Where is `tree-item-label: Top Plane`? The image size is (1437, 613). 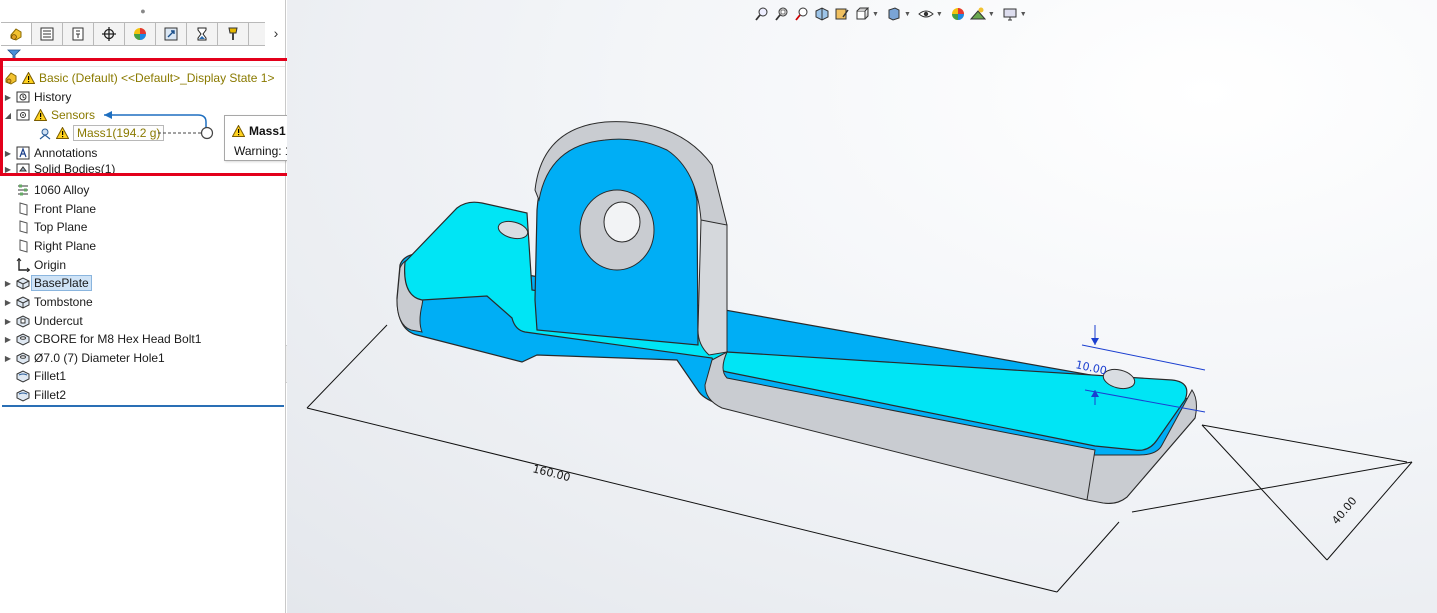
tree-item-label: Top Plane is located at coordinates (61, 227).